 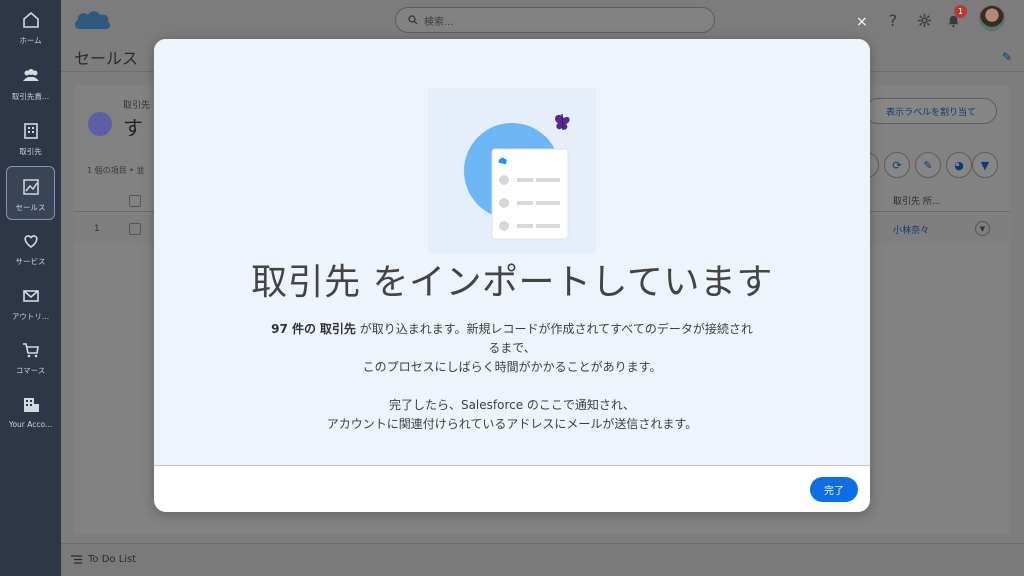 I want to click on sidebar-item-label: サービス, so click(x=30, y=261).